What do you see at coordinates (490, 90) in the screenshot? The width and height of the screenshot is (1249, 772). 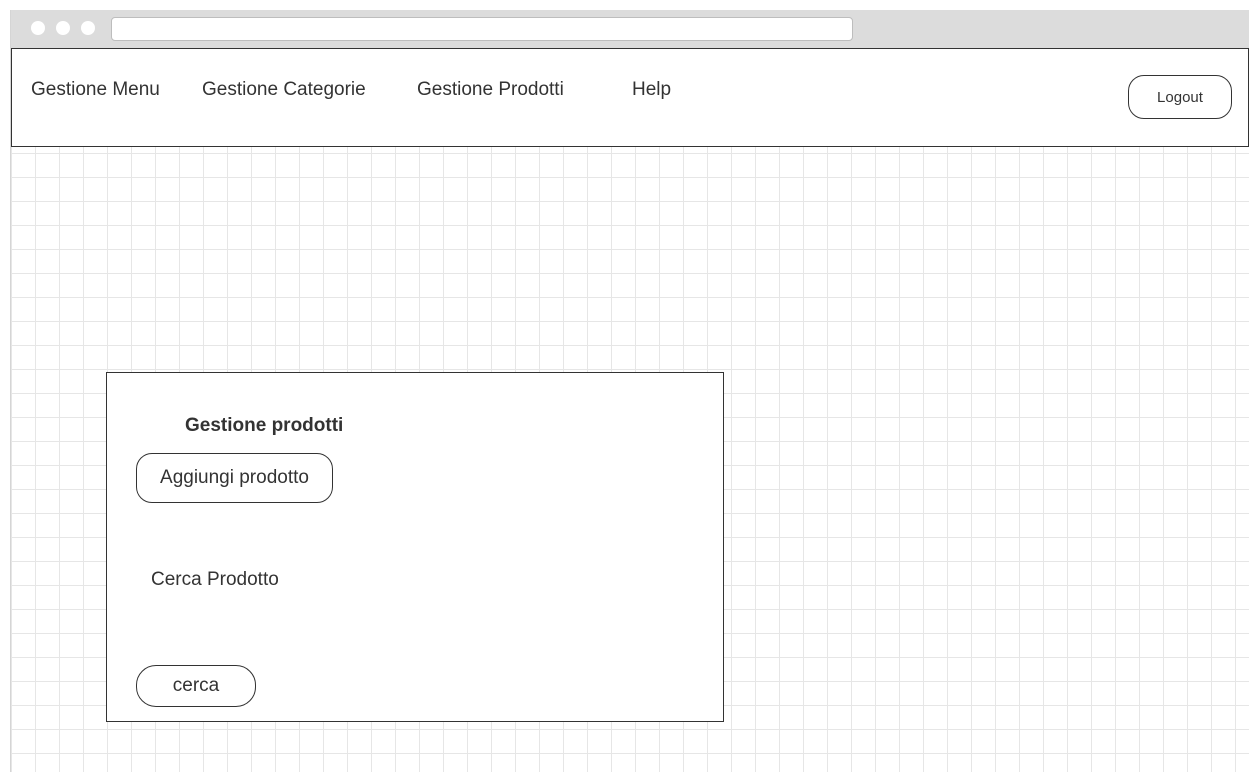 I see `nav-gestione-prodotti: Gestione Prodotti` at bounding box center [490, 90].